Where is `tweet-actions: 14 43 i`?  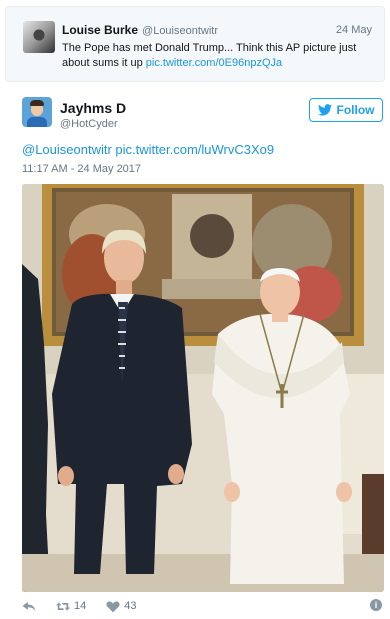 tweet-actions: 14 43 i is located at coordinates (203, 606).